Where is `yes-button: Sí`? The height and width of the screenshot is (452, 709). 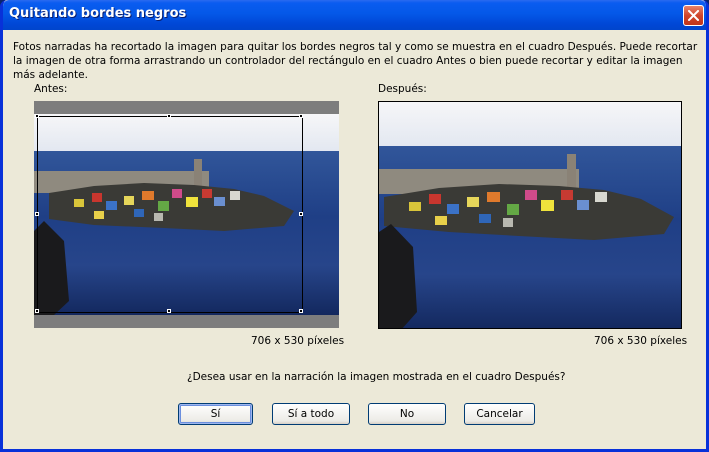
yes-button: Sí is located at coordinates (215, 414).